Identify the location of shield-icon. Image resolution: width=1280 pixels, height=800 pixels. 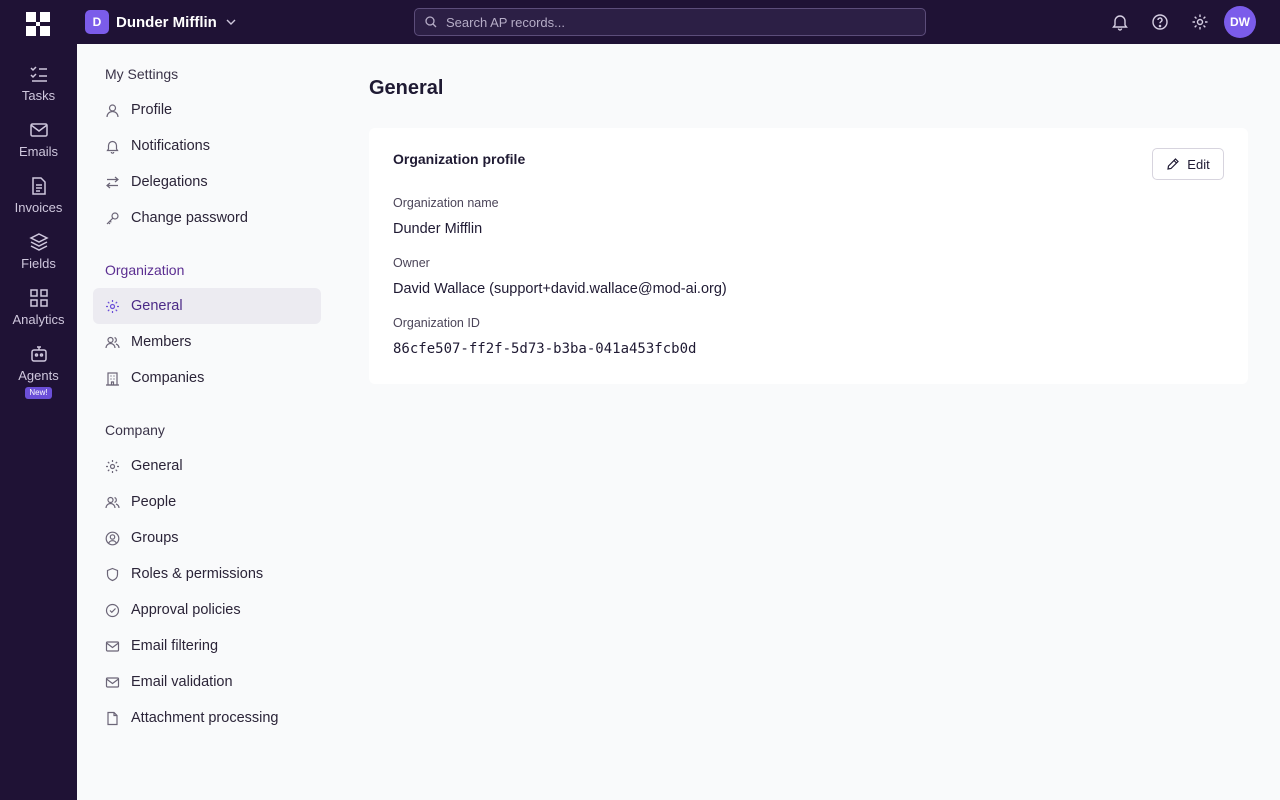
(112, 574).